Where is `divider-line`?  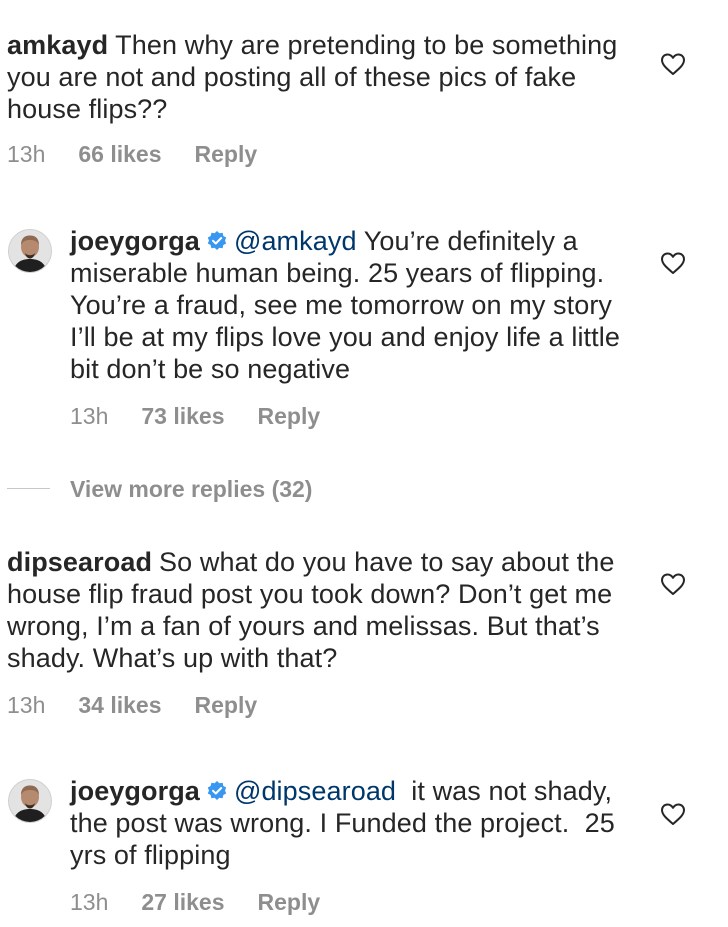
divider-line is located at coordinates (28, 488).